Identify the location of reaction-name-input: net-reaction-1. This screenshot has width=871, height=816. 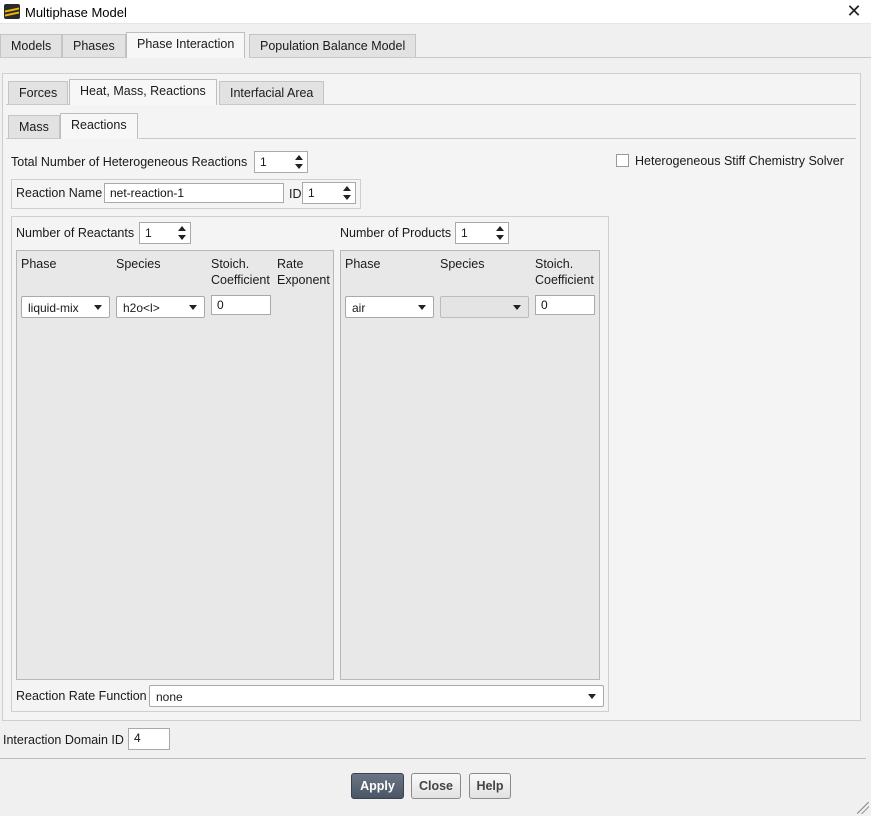
(194, 193).